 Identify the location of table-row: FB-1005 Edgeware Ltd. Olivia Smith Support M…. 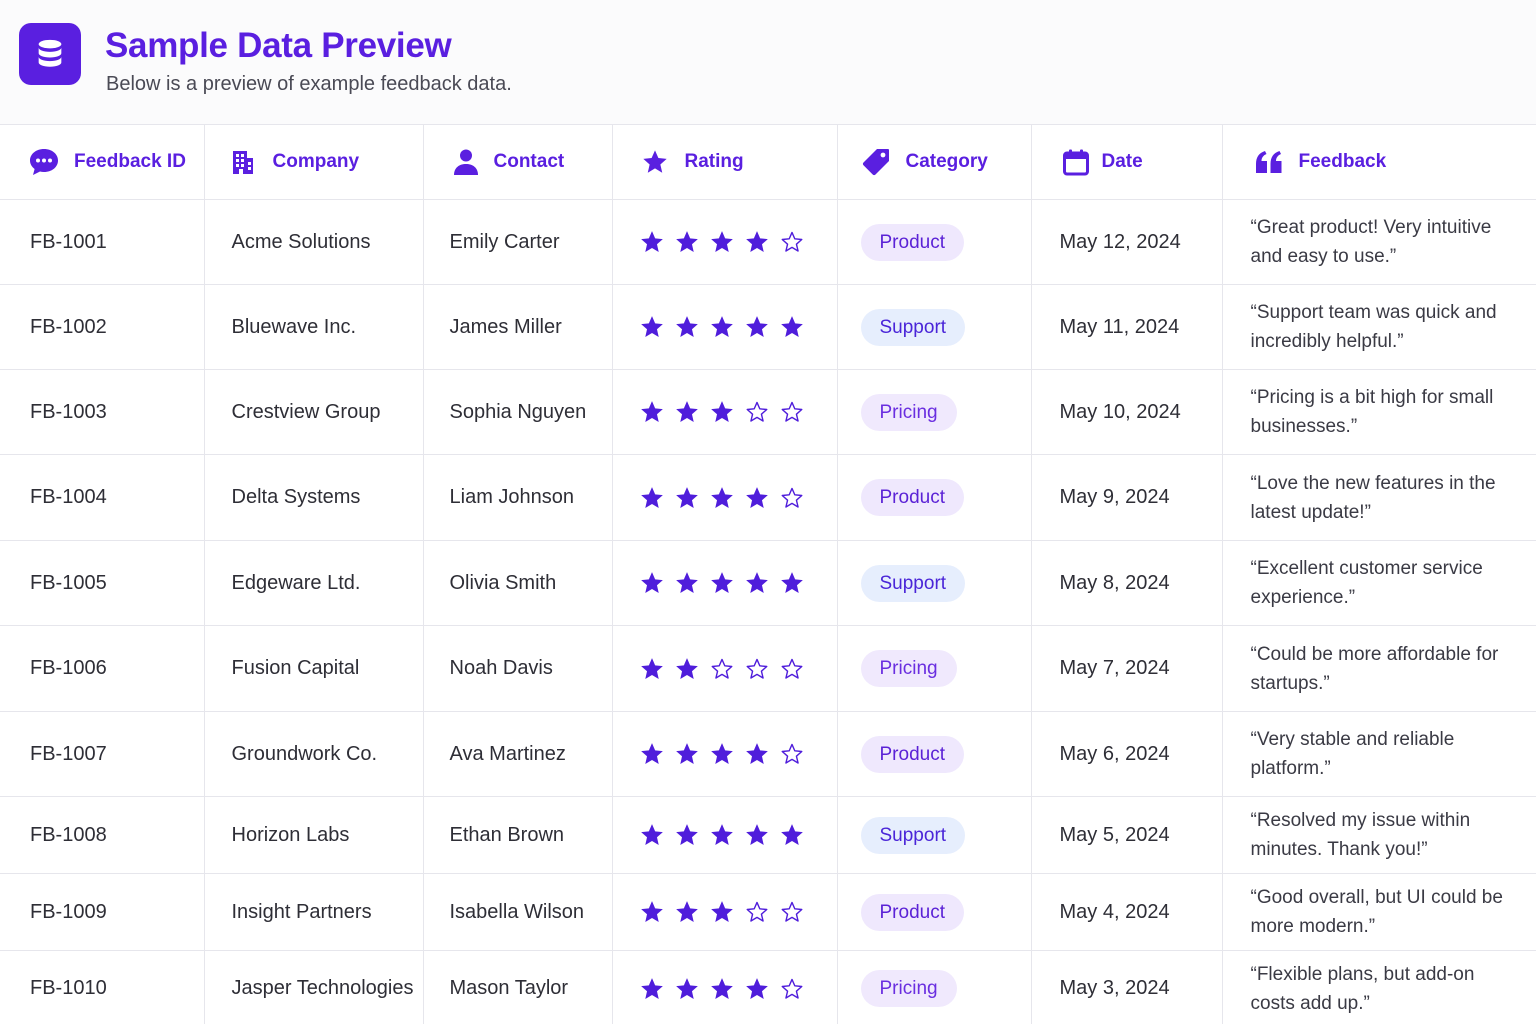
(768, 583).